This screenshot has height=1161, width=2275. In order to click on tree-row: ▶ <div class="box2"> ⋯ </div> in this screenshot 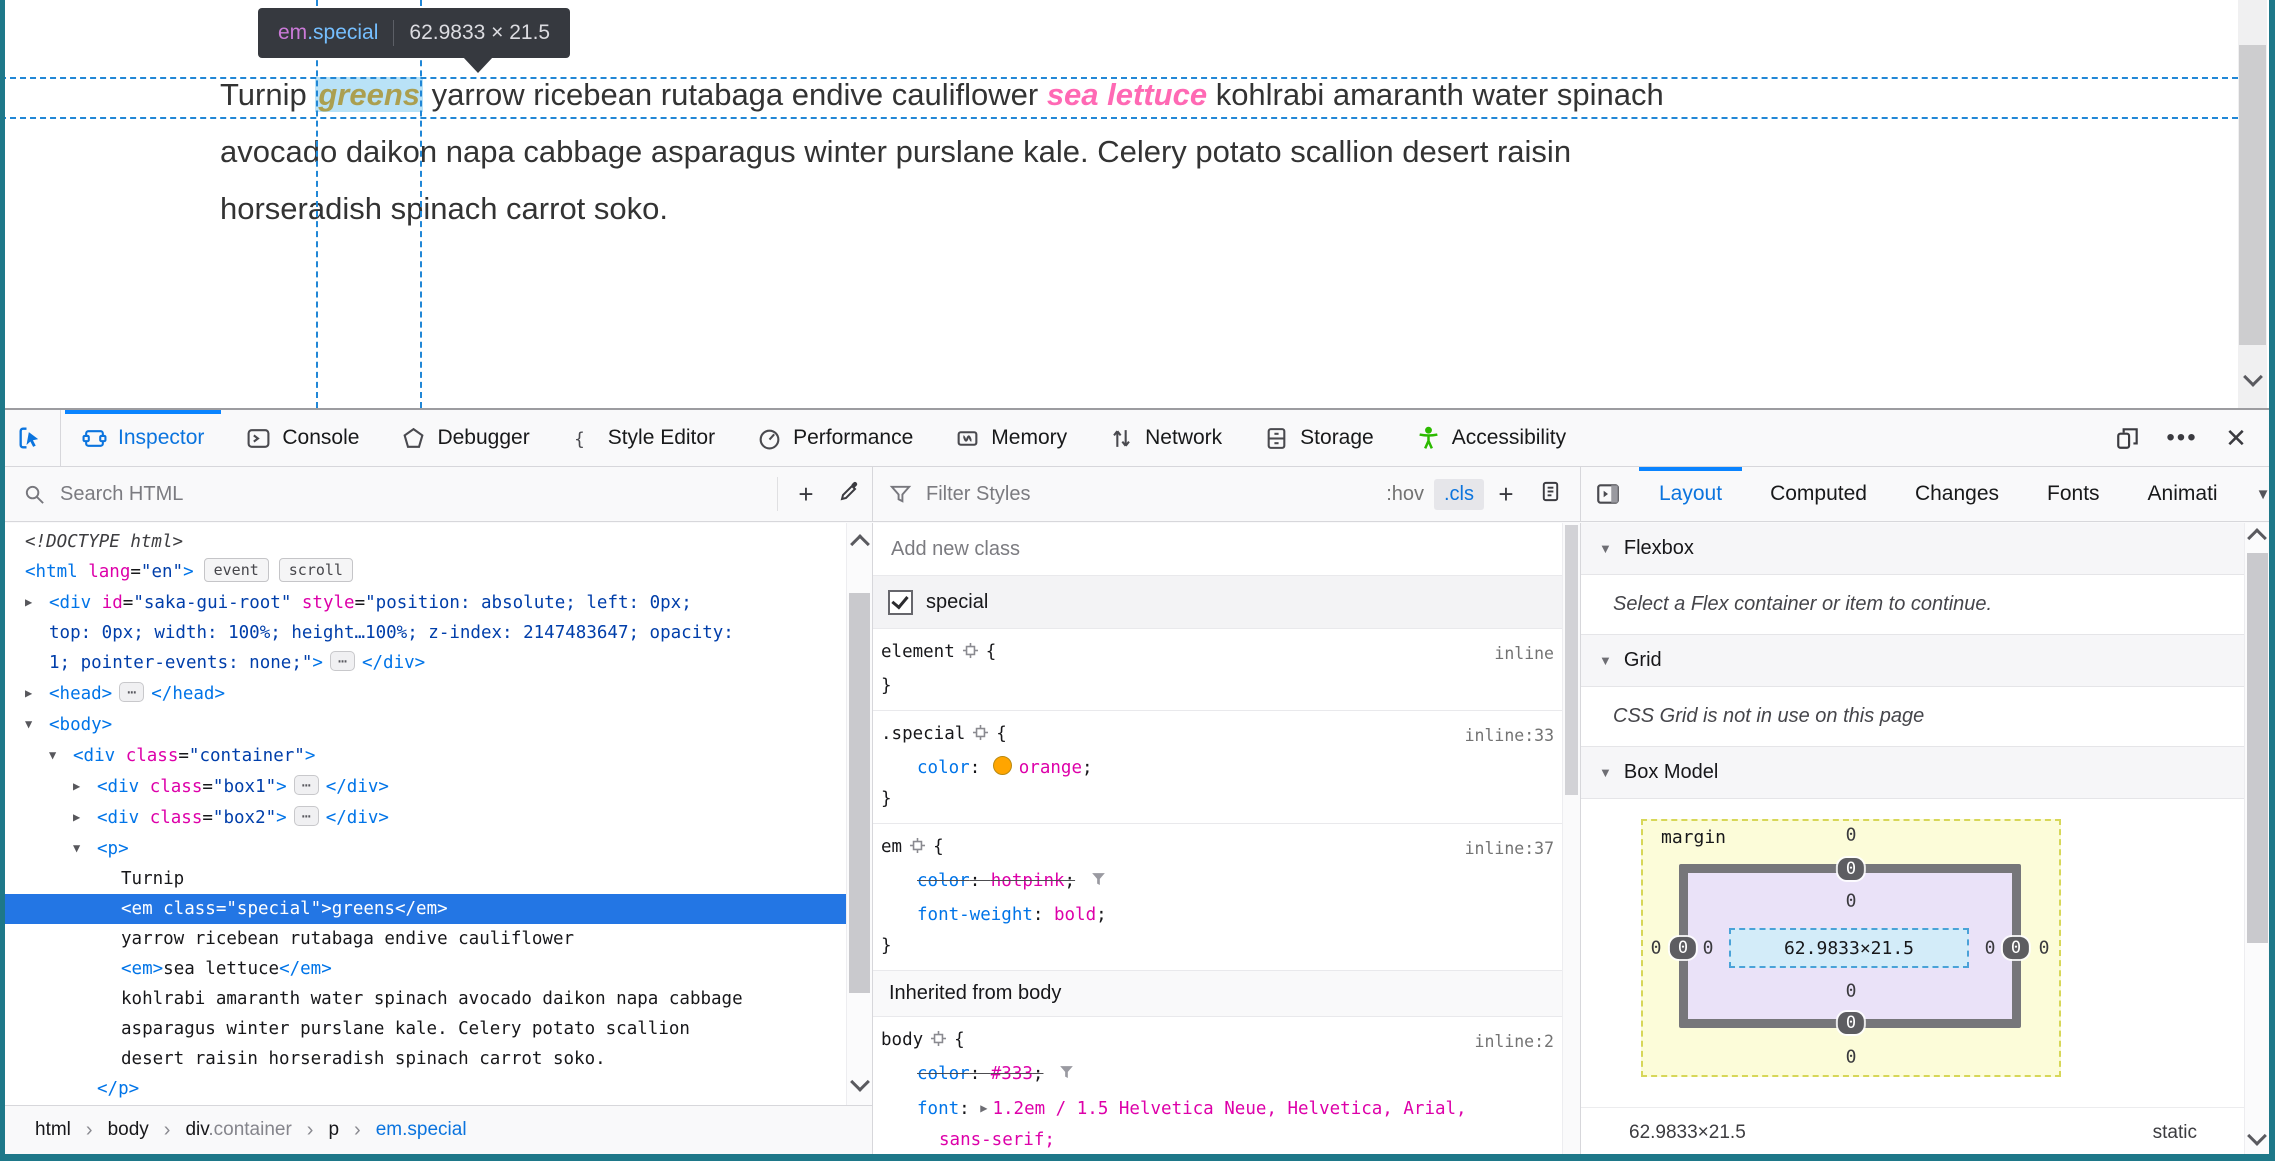, I will do `click(438, 817)`.